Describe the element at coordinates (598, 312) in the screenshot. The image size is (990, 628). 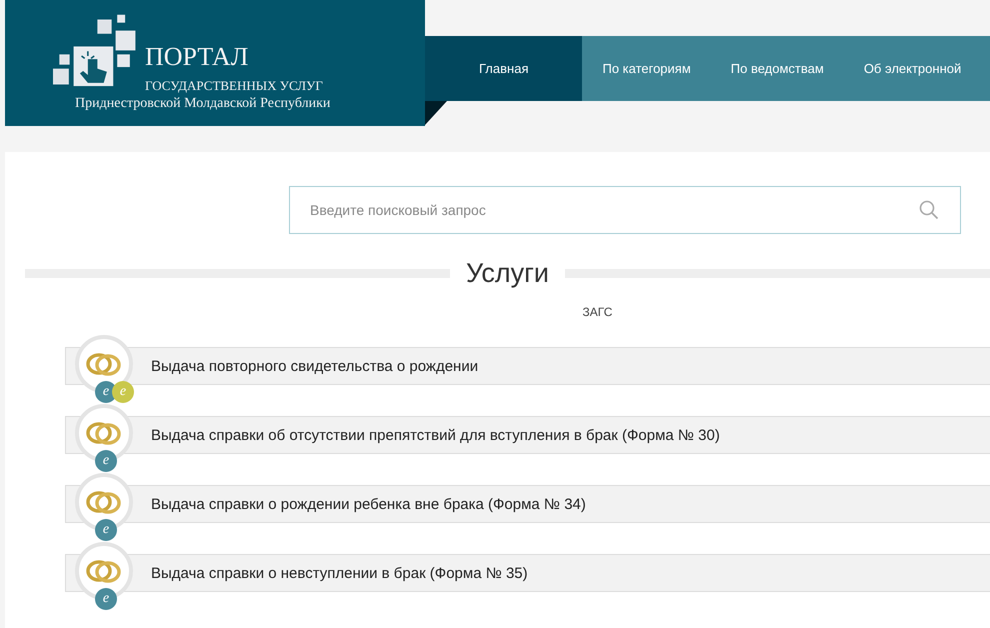
I see `category-label: ЗАГС` at that location.